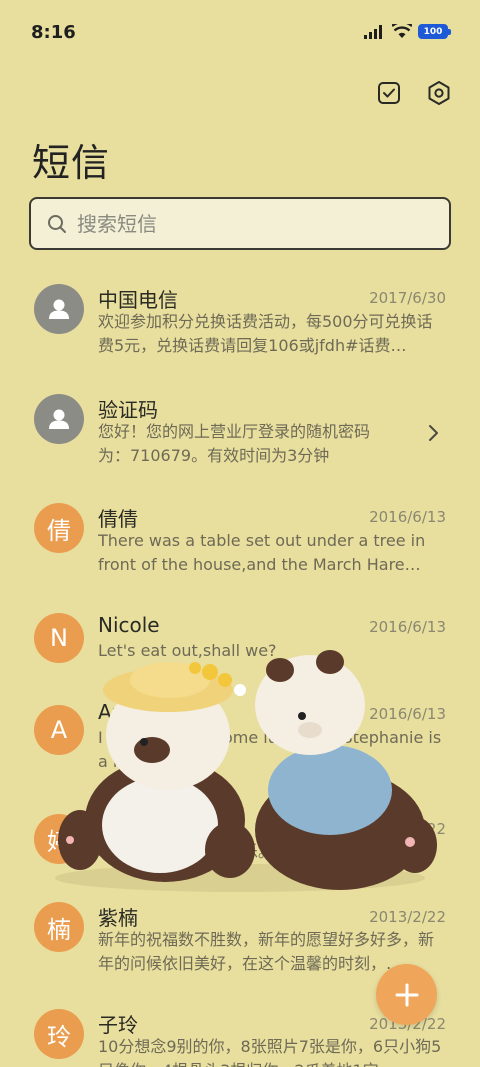  What do you see at coordinates (128, 409) in the screenshot?
I see `contact-name: 验证码` at bounding box center [128, 409].